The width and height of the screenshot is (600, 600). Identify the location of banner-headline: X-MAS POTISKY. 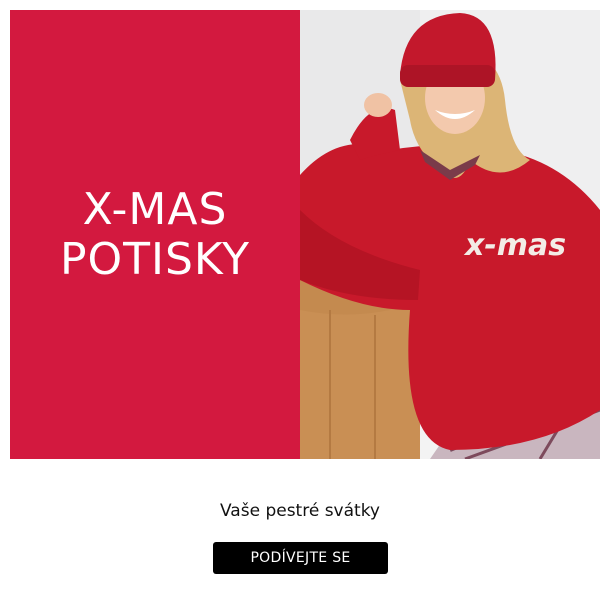
(155, 234).